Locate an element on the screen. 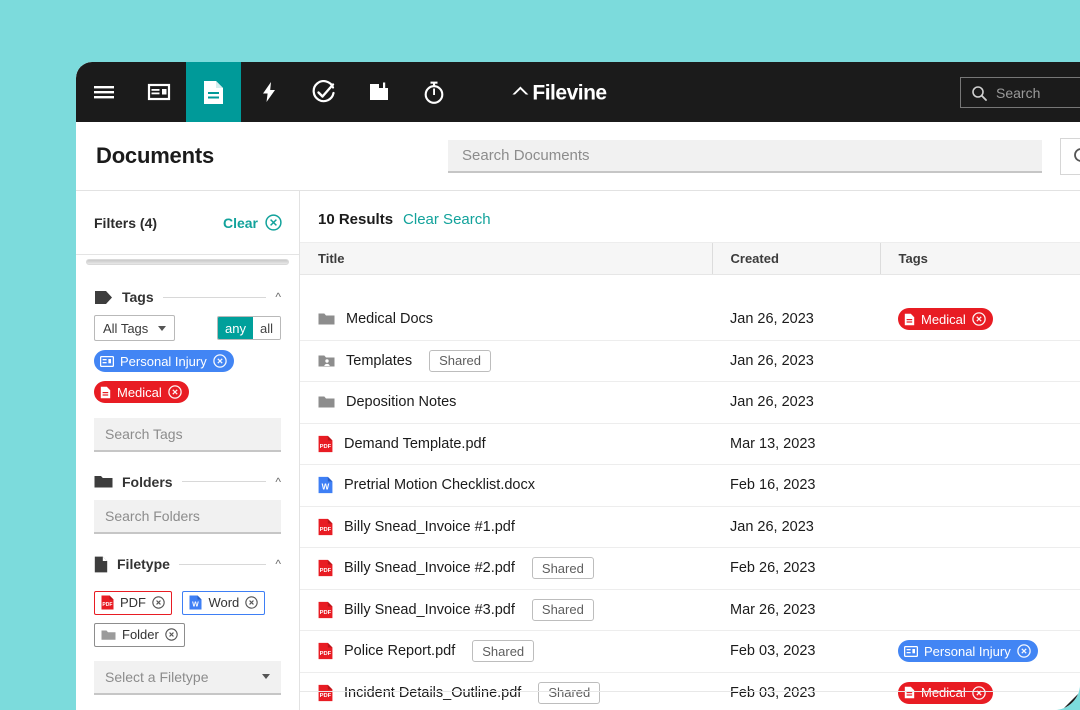 This screenshot has width=1080, height=710. search-folders-placeholder: Search Folders is located at coordinates (152, 515).